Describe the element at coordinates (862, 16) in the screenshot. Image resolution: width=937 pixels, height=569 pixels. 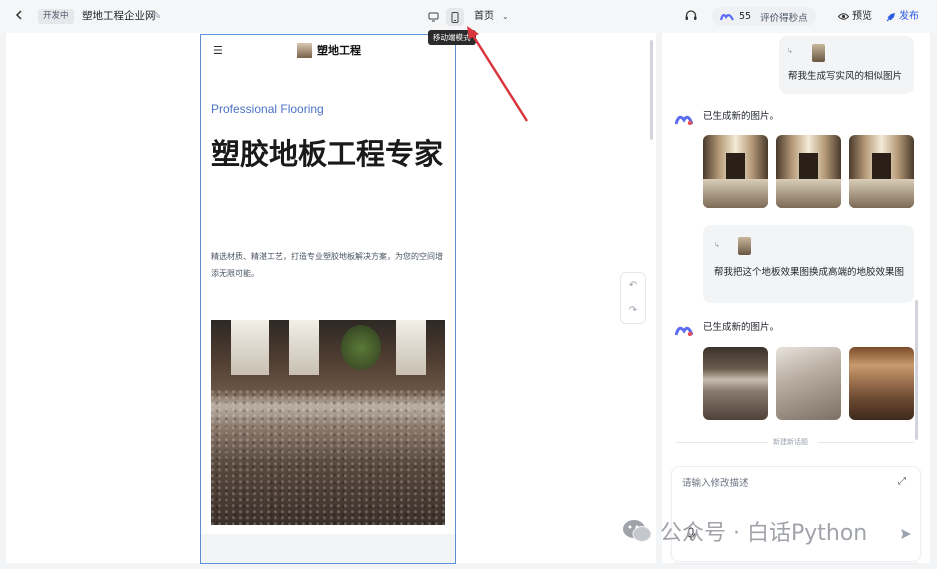
I see `preview-label: 预览` at that location.